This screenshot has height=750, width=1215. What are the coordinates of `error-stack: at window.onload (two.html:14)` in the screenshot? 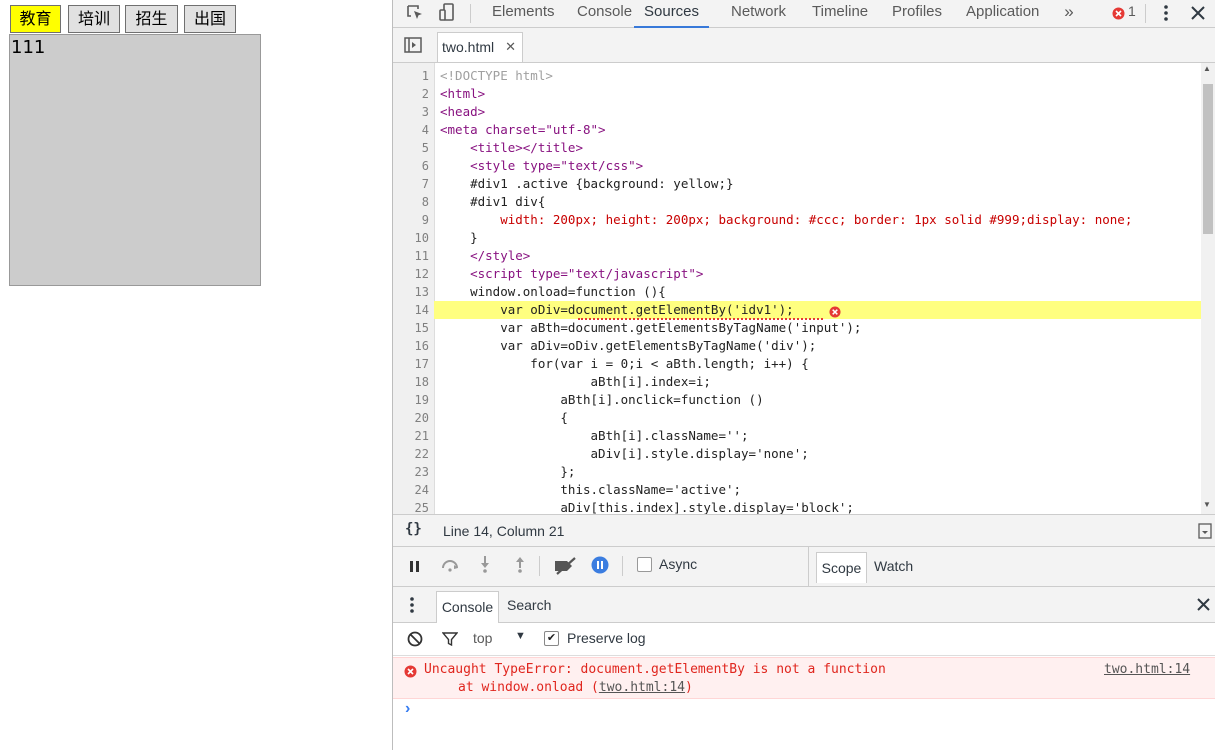 It's located at (575, 687).